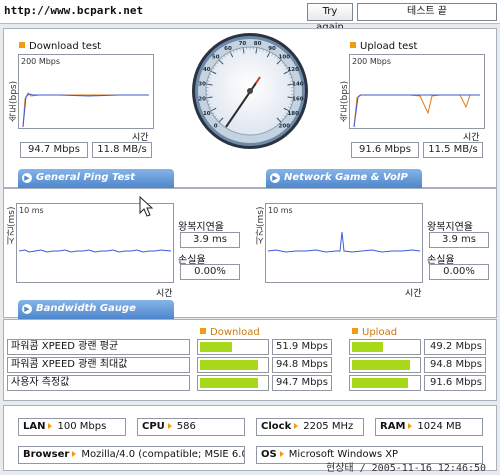  What do you see at coordinates (96, 178) in the screenshot?
I see `tab-general-ping-test: ▶ General Ping Test` at bounding box center [96, 178].